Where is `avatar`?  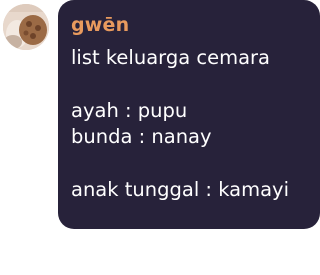
avatar is located at coordinates (26, 27).